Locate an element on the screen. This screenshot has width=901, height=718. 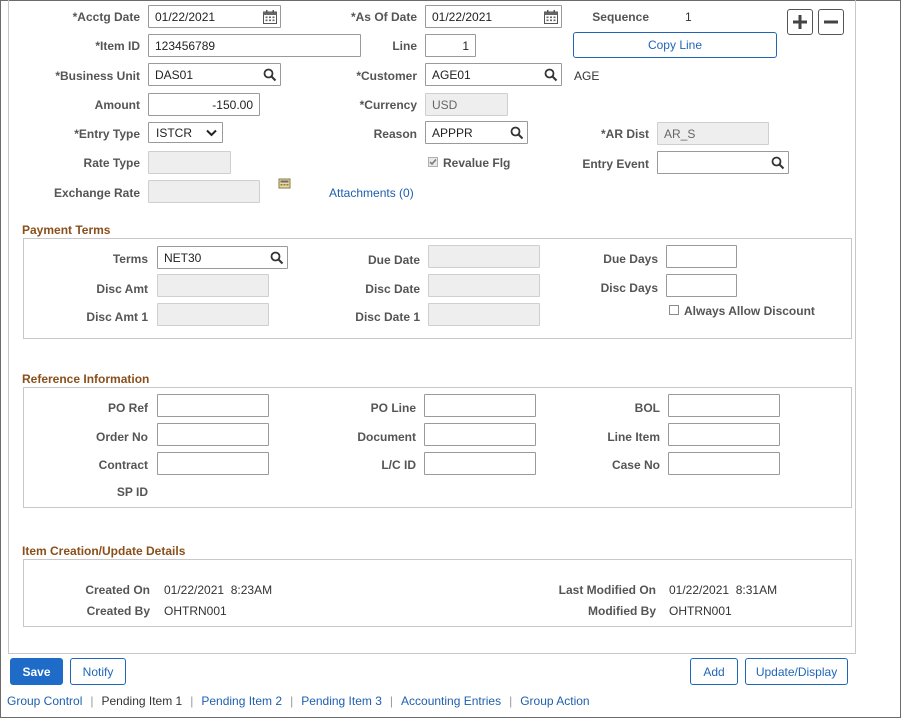
case-no-label: Case No is located at coordinates (635, 465).